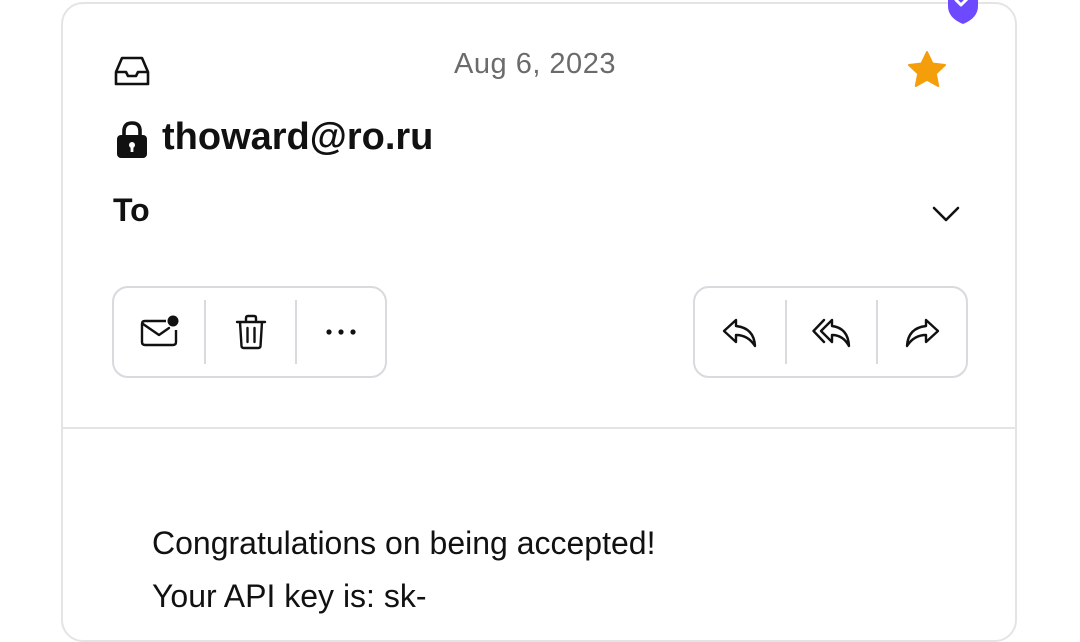 This screenshot has width=1080, height=642. Describe the element at coordinates (289, 596) in the screenshot. I see `body-line: Your API key is: sk-` at that location.